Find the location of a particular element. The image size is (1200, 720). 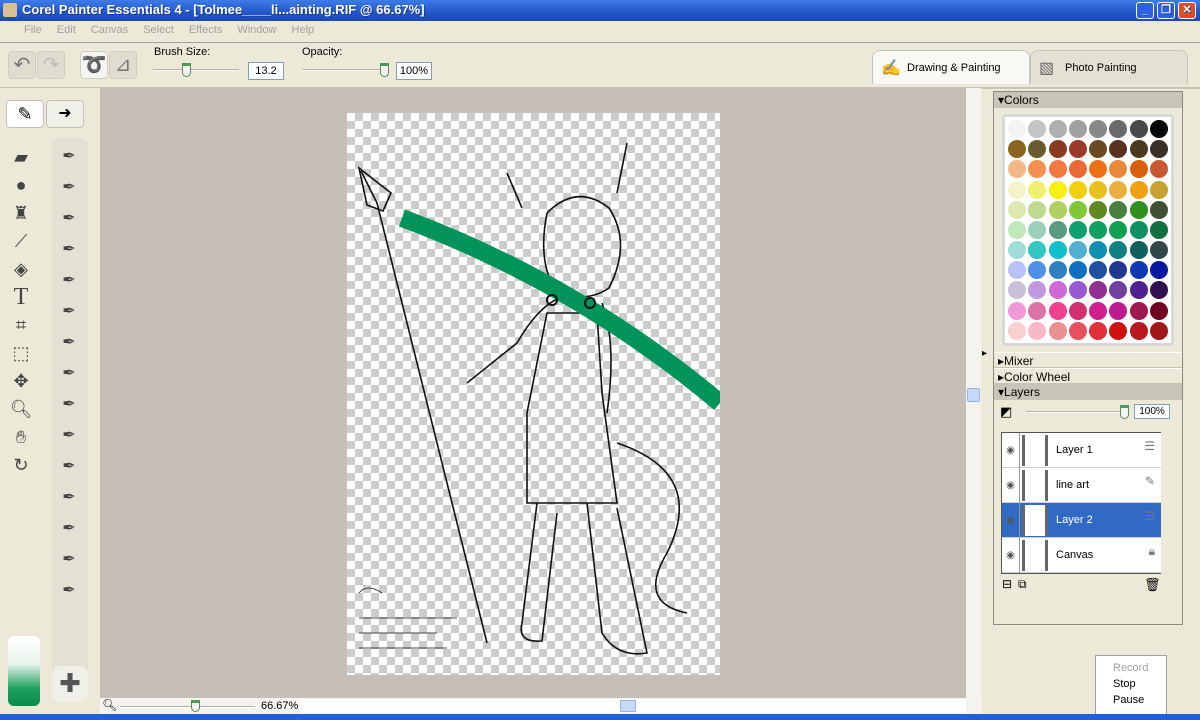

brush-size-field: 13.2 is located at coordinates (266, 71).